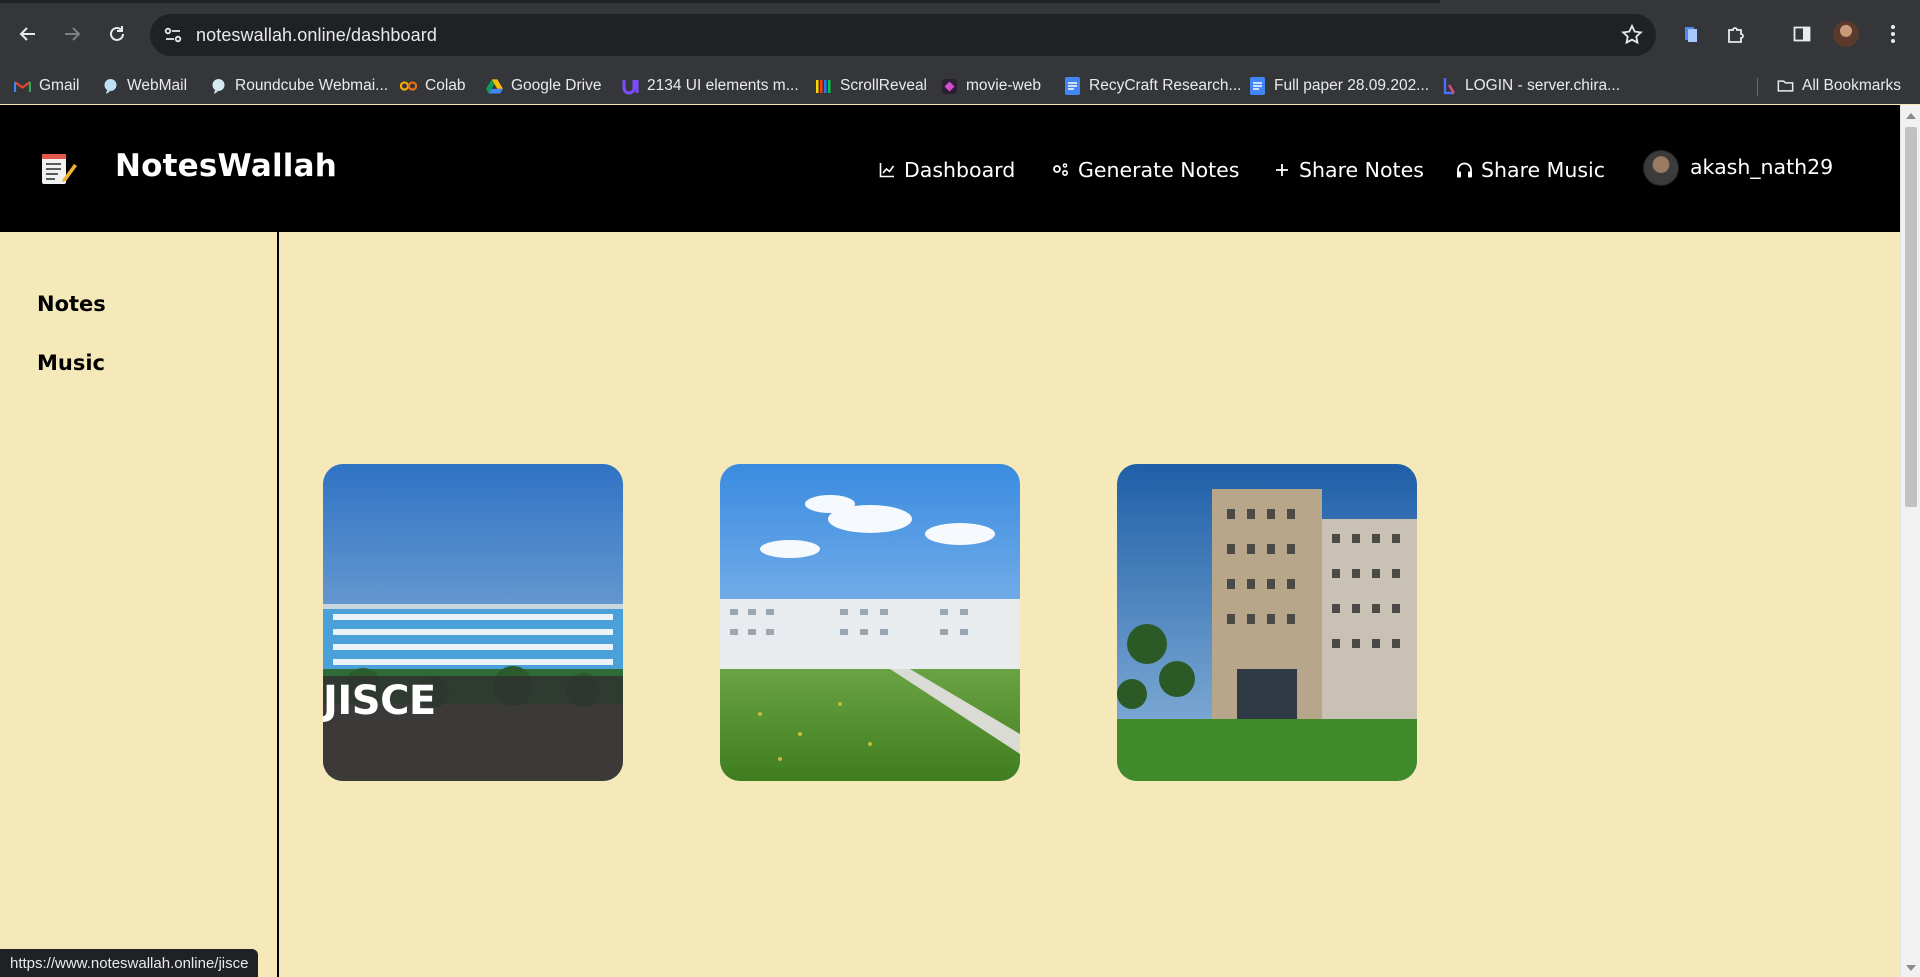 Image resolution: width=1920 pixels, height=977 pixels. I want to click on nav-dashboard-label: Dashboard, so click(960, 170).